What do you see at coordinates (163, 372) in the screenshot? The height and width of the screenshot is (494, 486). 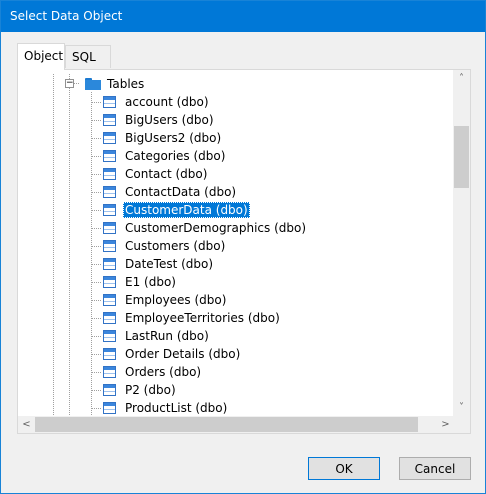 I see `tree-item-label: Orders (dbo)` at bounding box center [163, 372].